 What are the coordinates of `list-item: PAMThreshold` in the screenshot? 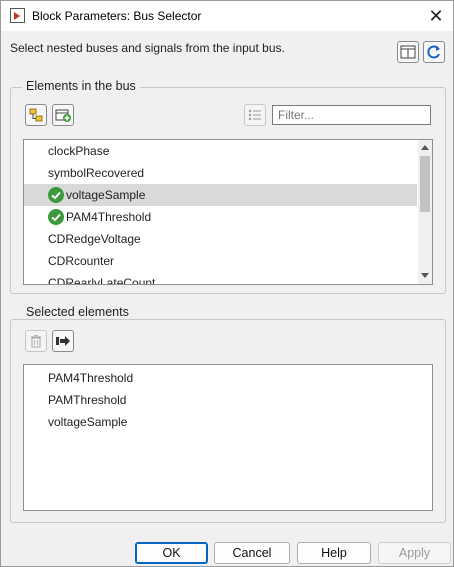 It's located at (228, 400).